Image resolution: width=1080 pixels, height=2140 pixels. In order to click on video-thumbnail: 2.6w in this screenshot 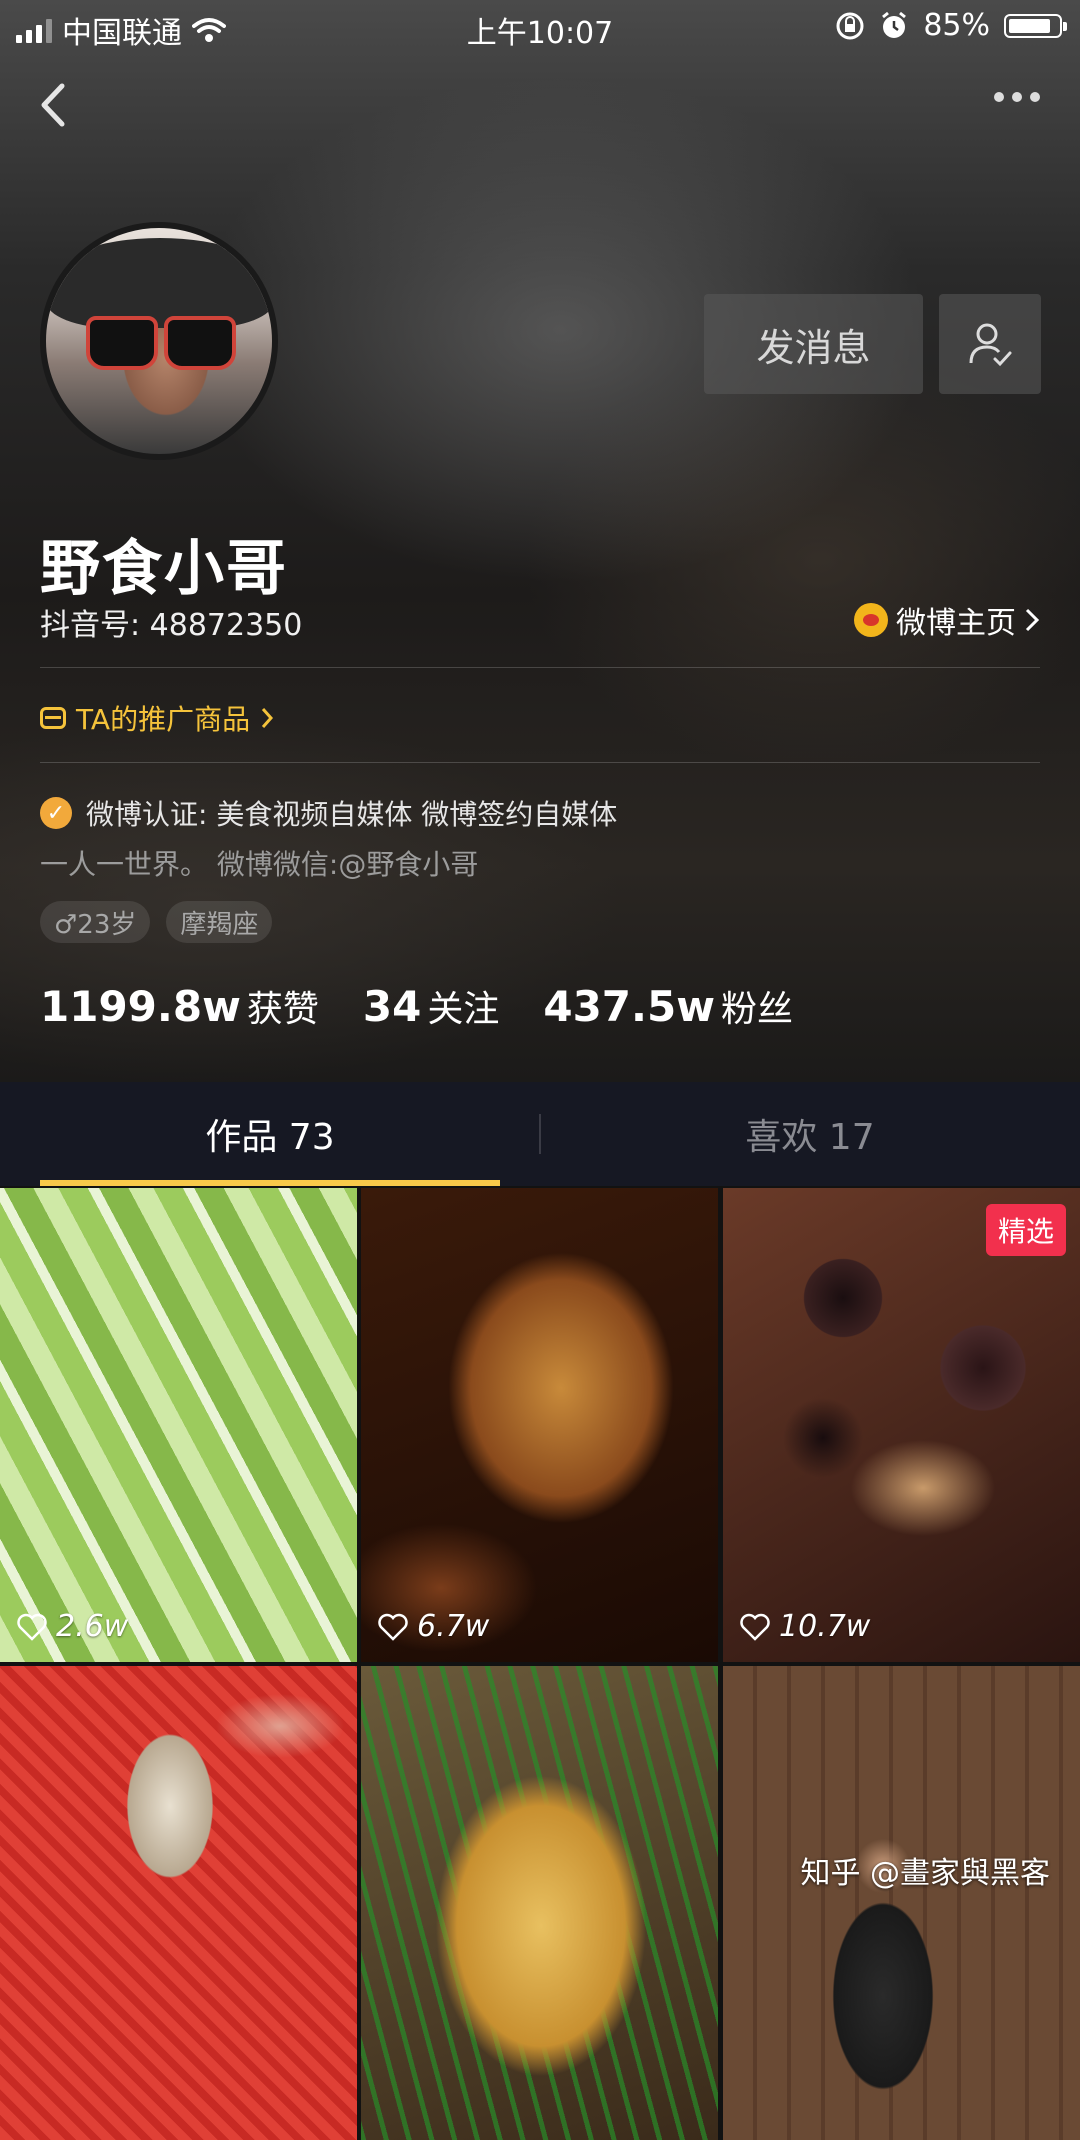, I will do `click(178, 1425)`.